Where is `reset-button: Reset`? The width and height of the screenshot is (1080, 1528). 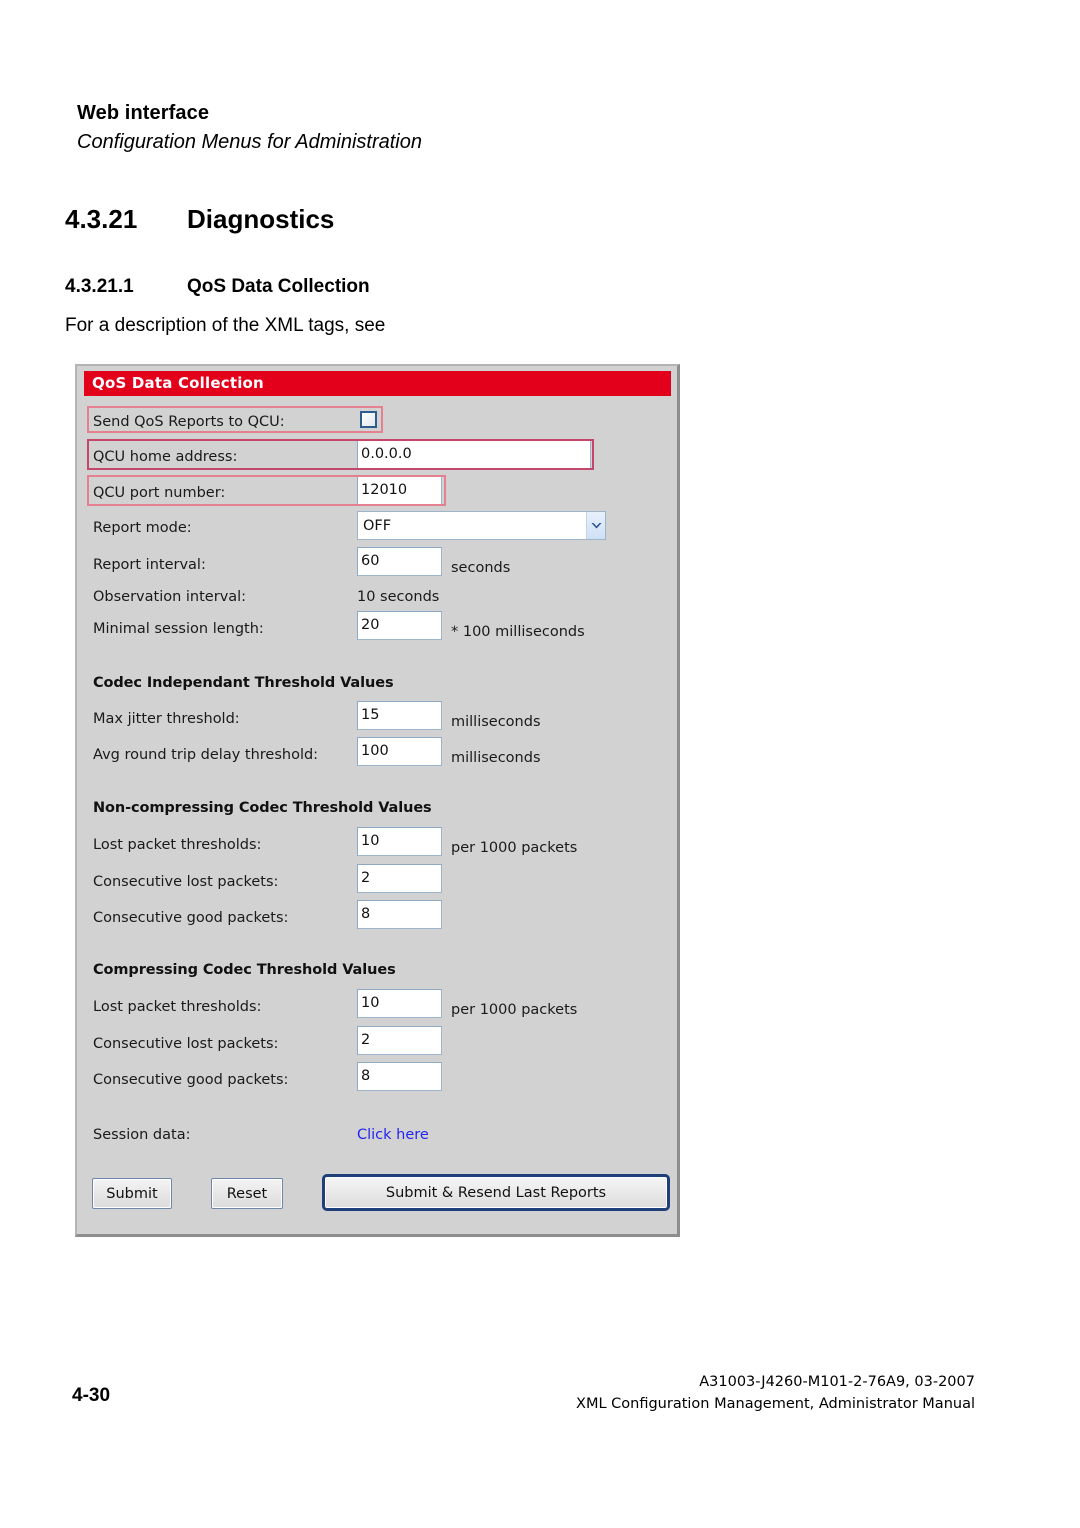
reset-button: Reset is located at coordinates (247, 1193).